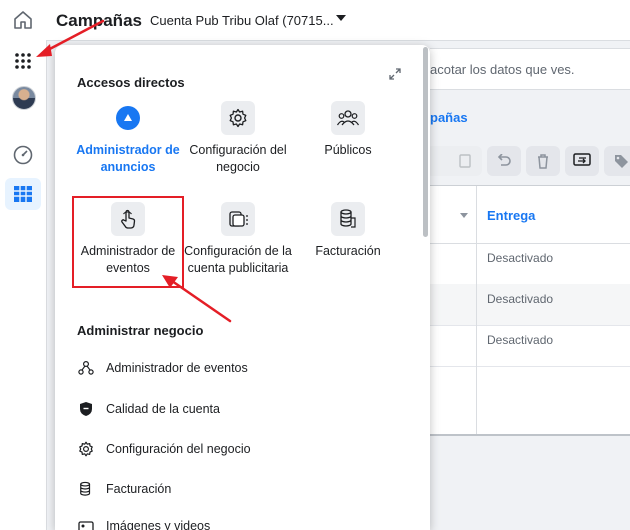  I want to click on menu-item-label: Configuración del negocio, so click(178, 449).